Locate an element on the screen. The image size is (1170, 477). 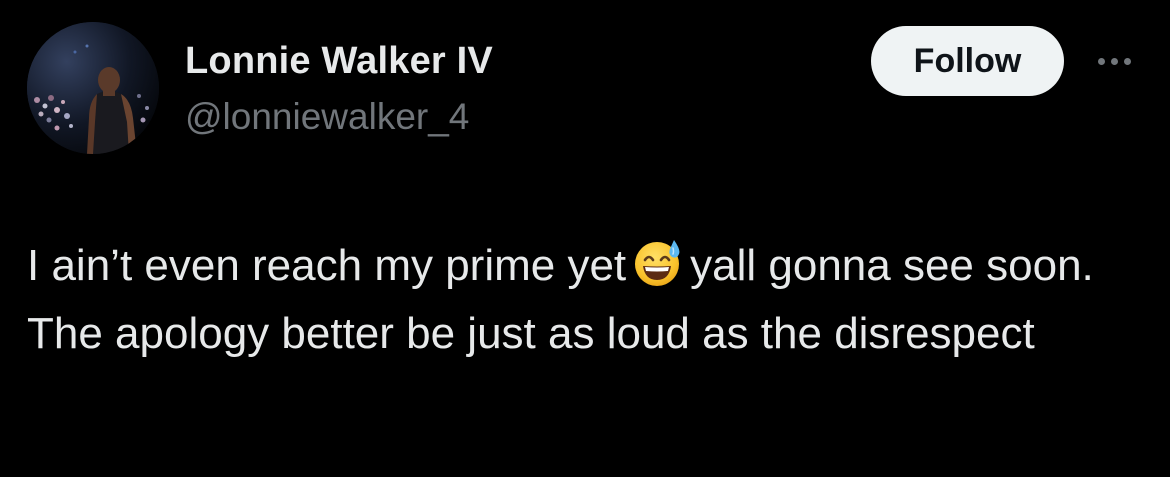
more-horizontal-icon is located at coordinates (1114, 61).